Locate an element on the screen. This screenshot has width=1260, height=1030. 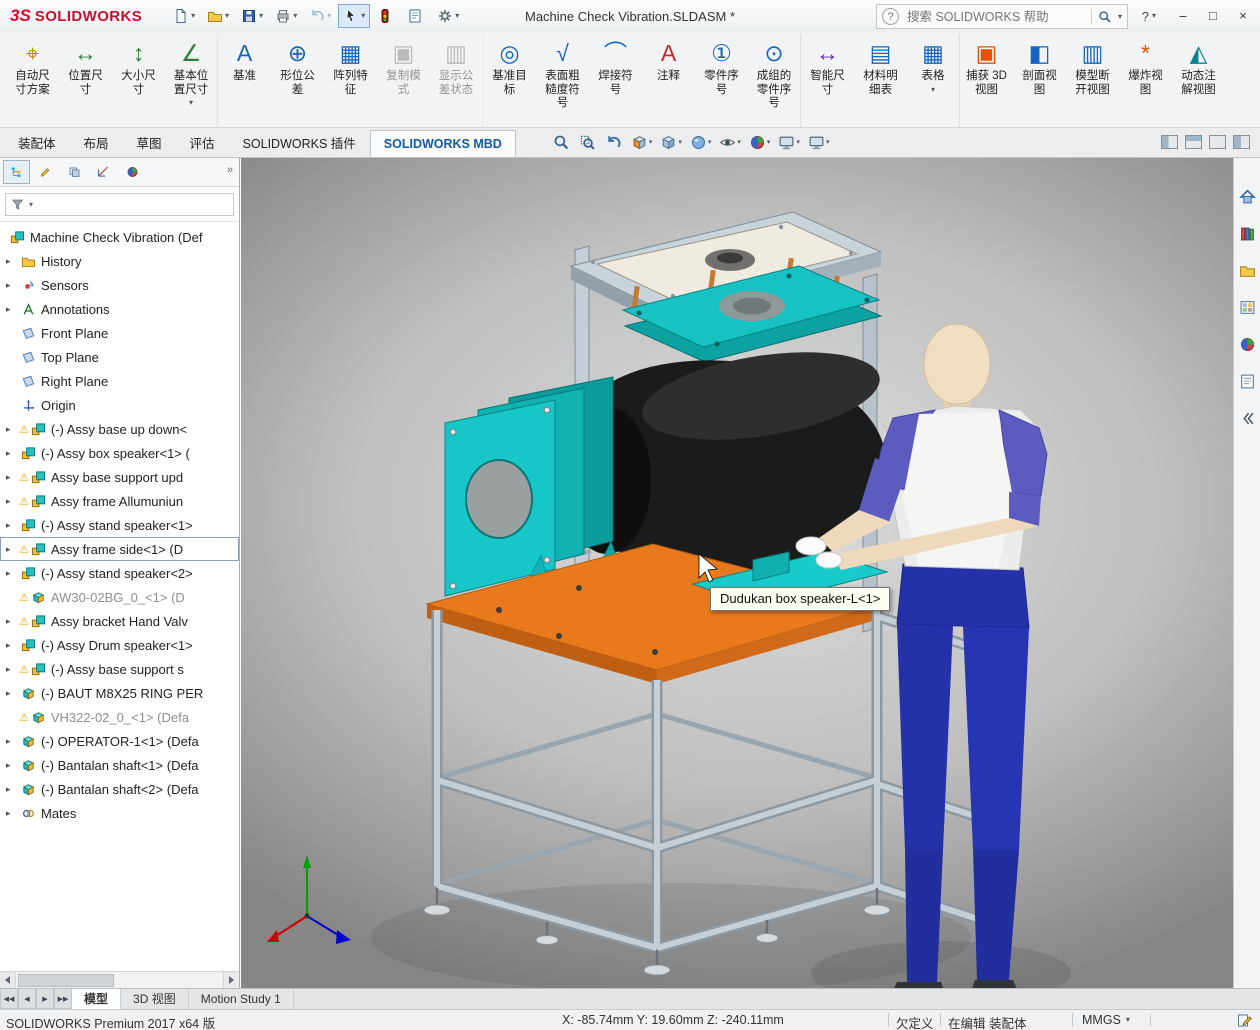
tree-item: ▸ (-) BAUT M8X25 RING PER is located at coordinates (119, 693).